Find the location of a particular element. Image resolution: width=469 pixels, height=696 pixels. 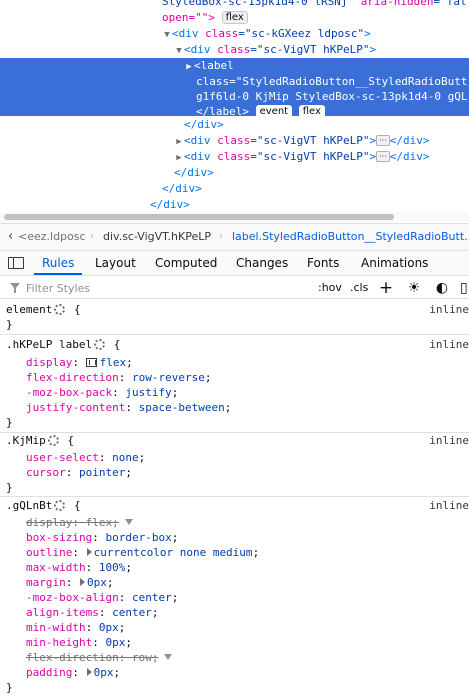

flexbox-icon is located at coordinates (91, 362).